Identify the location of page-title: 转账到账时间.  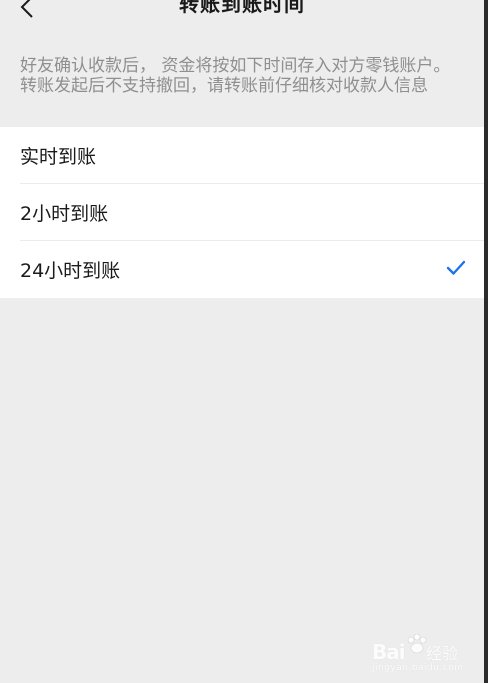
(242, 8).